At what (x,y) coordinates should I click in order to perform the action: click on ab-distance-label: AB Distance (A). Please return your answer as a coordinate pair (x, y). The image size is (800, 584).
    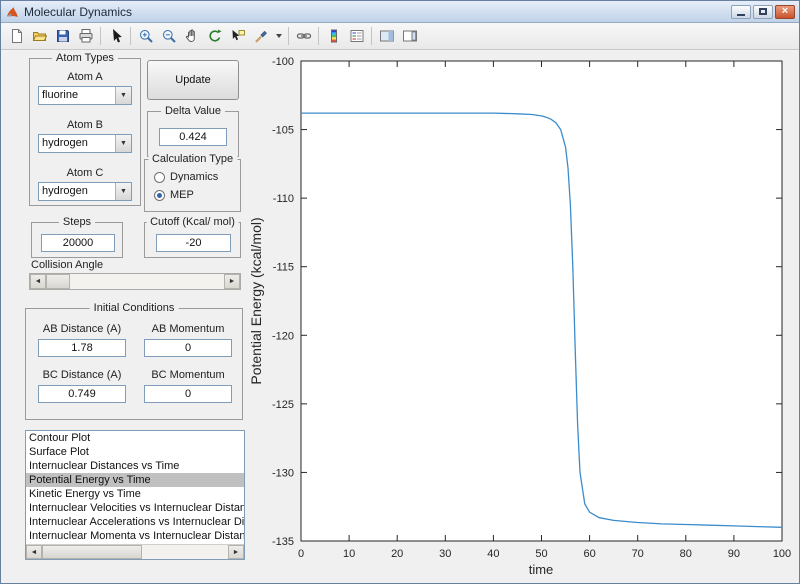
    Looking at the image, I should click on (82, 329).